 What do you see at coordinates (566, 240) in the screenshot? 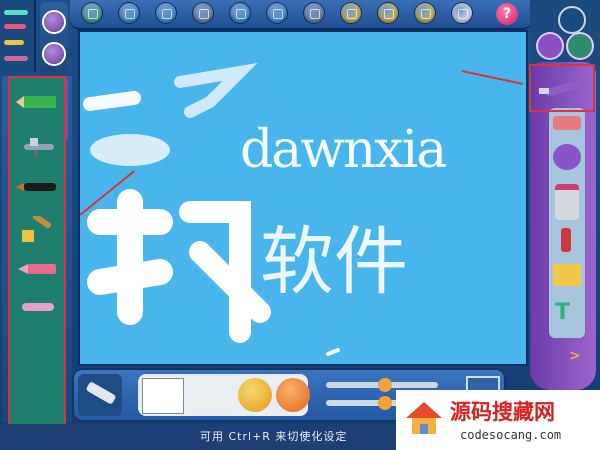
I see `eyedropper-icon` at bounding box center [566, 240].